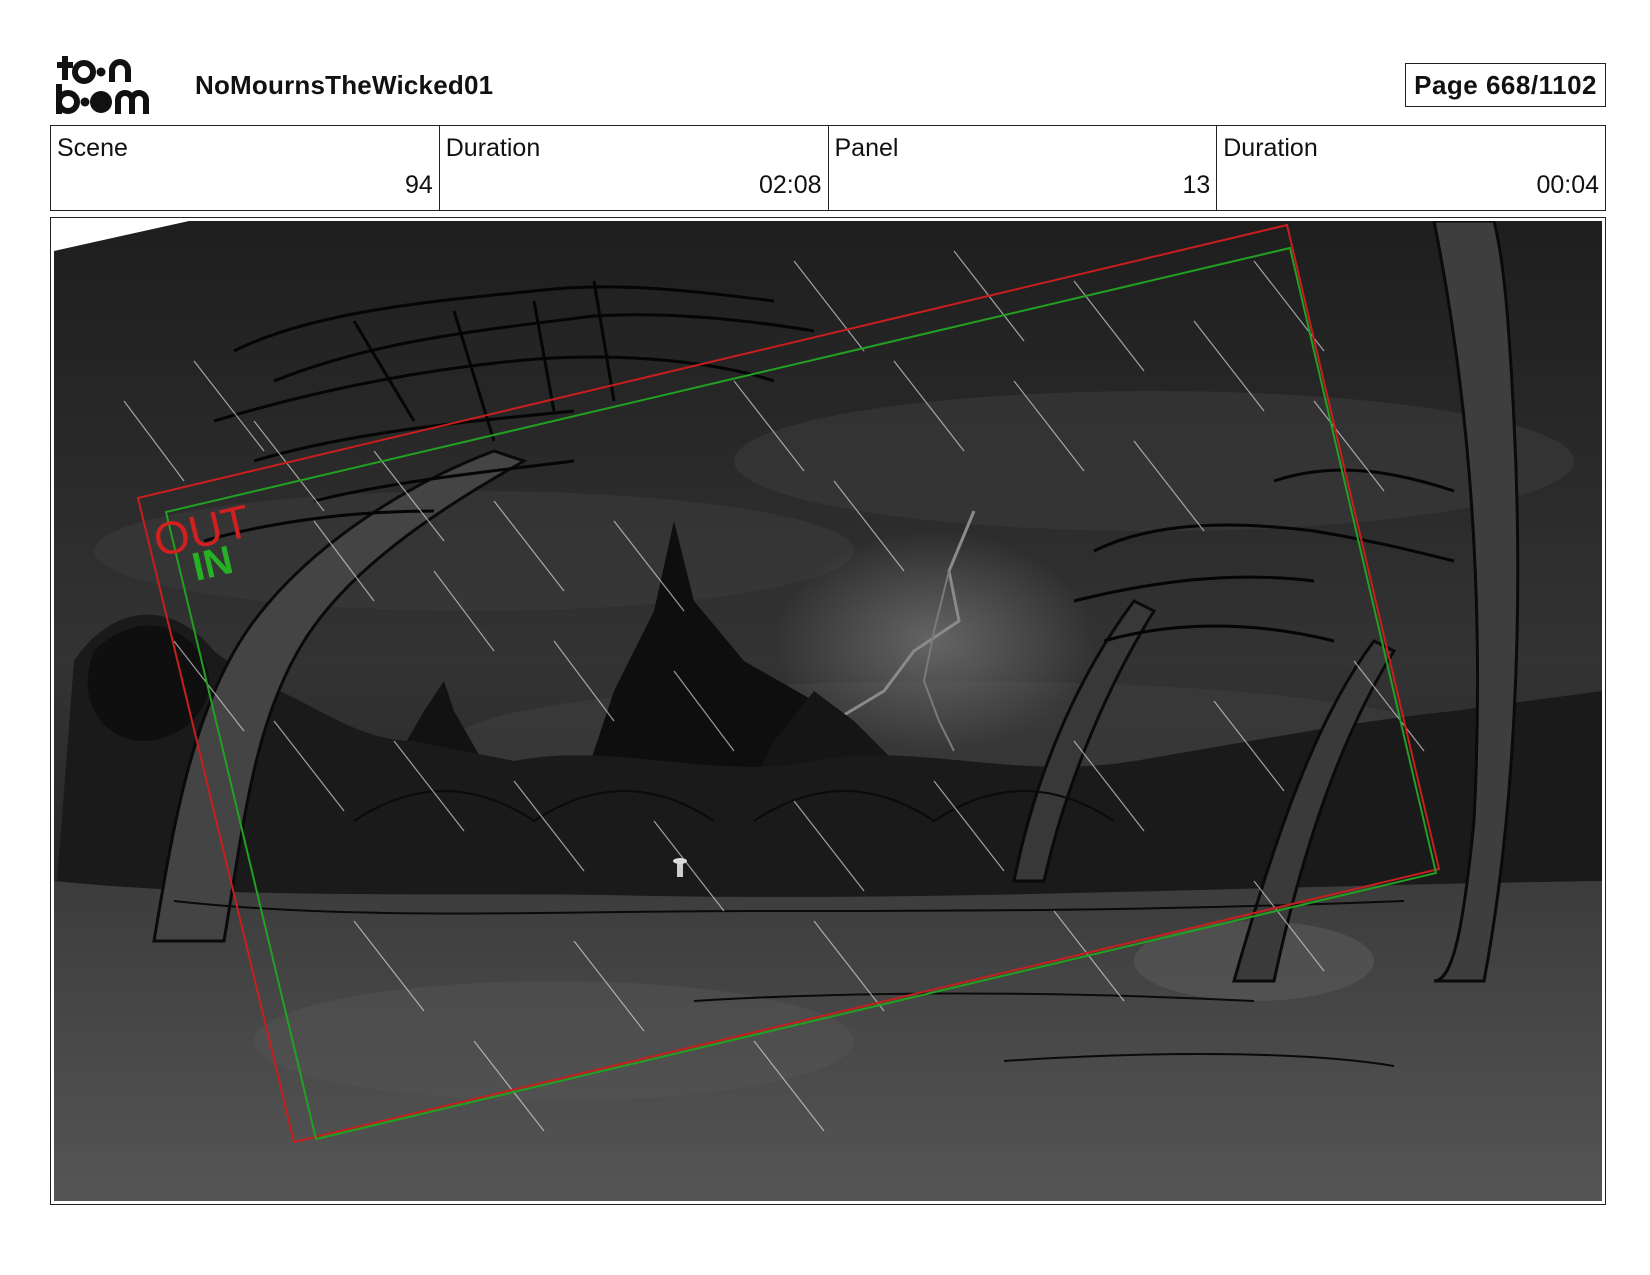 Image resolution: width=1650 pixels, height=1275 pixels. I want to click on scene-duration-cell: Duration 02:08, so click(634, 168).